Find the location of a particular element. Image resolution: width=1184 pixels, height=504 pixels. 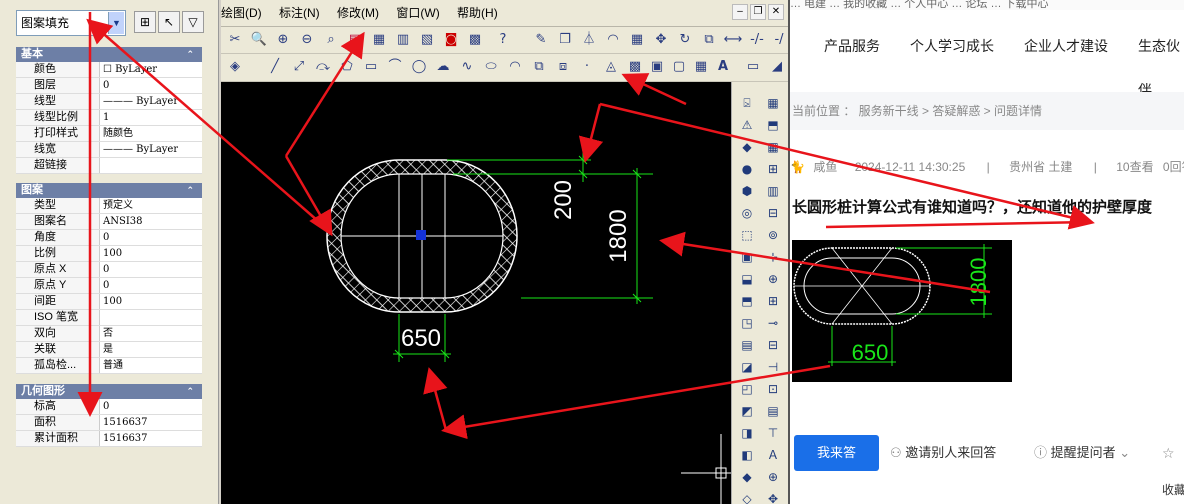

property-row: 线型 ——— ByLayer is located at coordinates (109, 102).